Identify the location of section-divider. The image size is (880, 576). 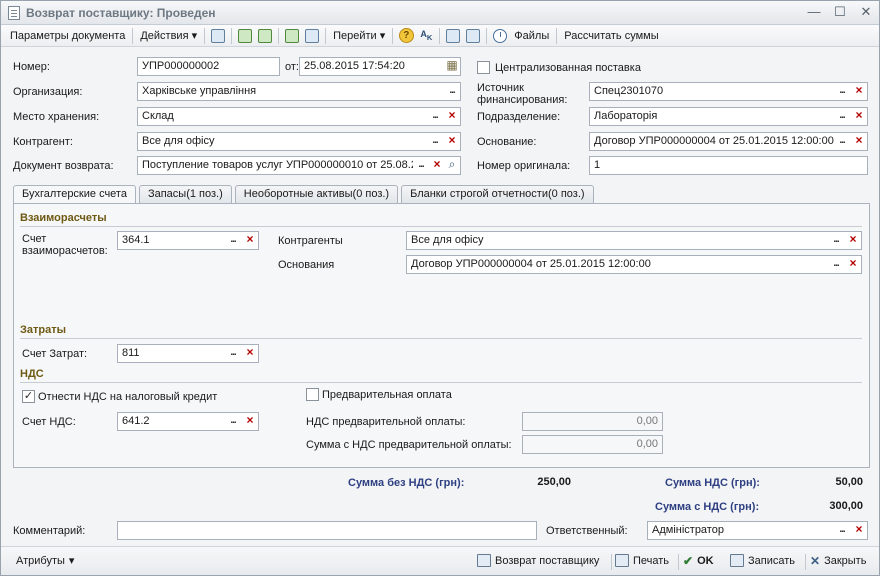
(441, 226).